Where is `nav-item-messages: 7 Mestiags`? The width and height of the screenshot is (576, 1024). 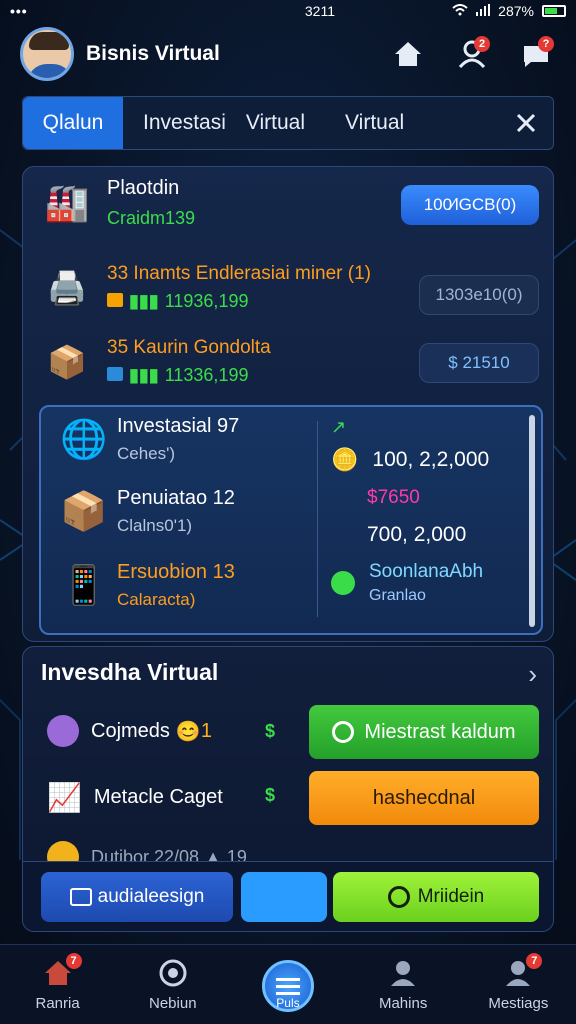
nav-item-messages: 7 Mestiags is located at coordinates (518, 984).